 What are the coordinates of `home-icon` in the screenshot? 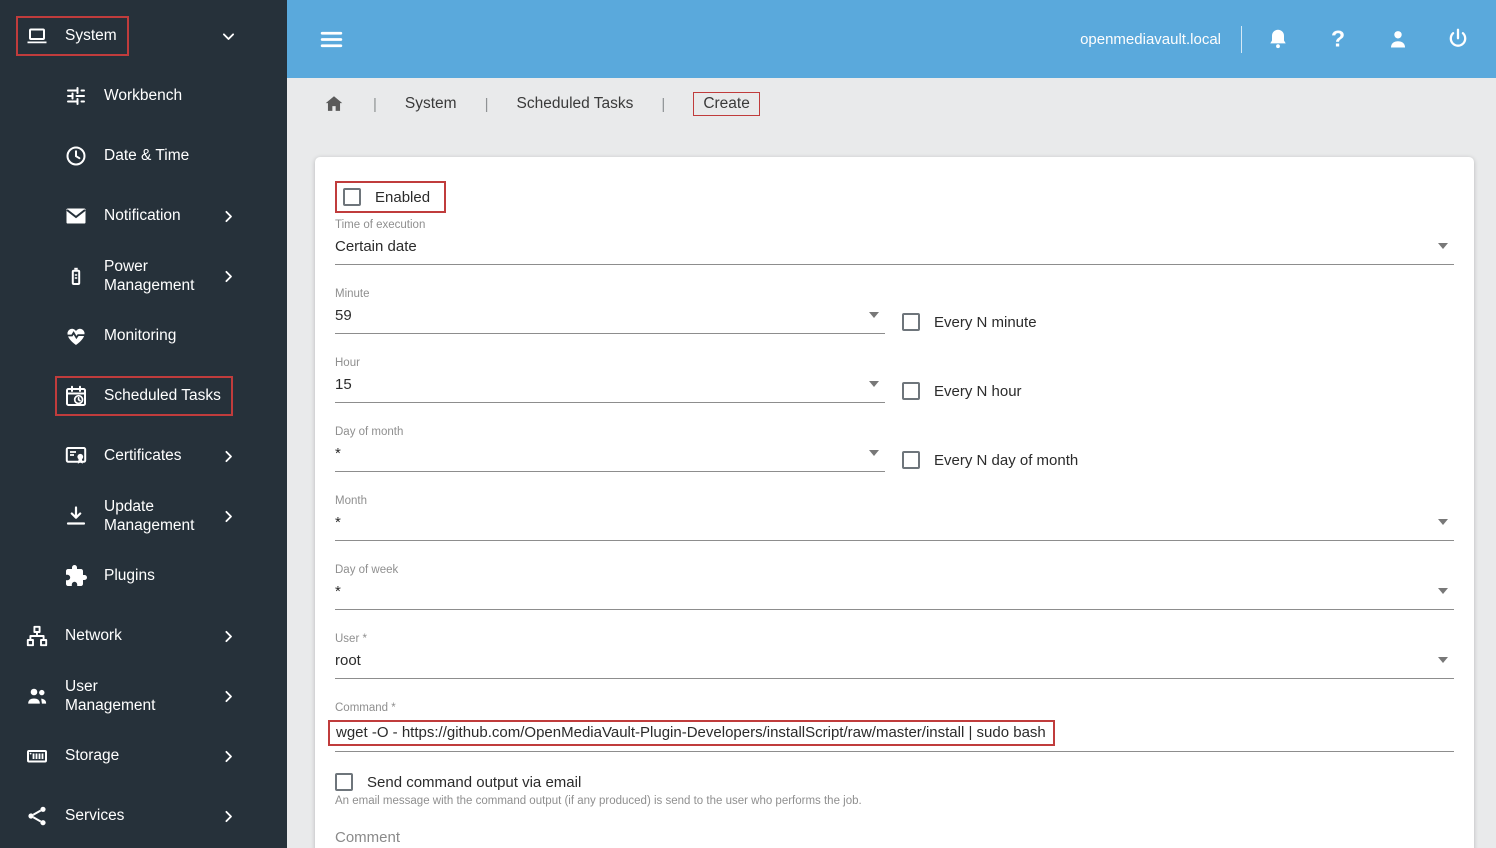 It's located at (334, 104).